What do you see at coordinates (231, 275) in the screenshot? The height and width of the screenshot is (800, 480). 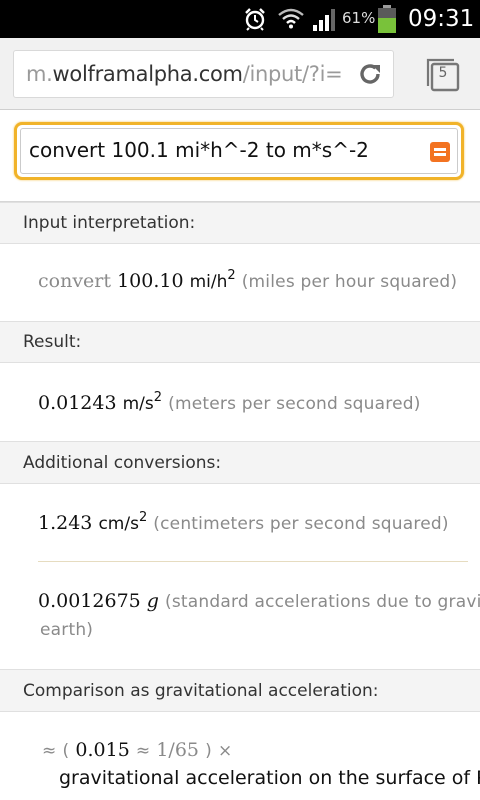 I see `interpretation-exponent: 2` at bounding box center [231, 275].